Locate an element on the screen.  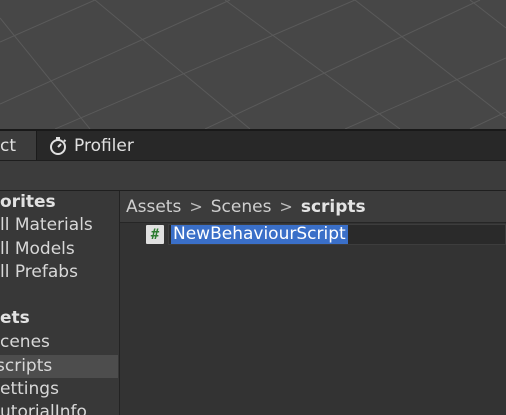
rename-selected-text: NewBehaviourScript is located at coordinates (259, 234).